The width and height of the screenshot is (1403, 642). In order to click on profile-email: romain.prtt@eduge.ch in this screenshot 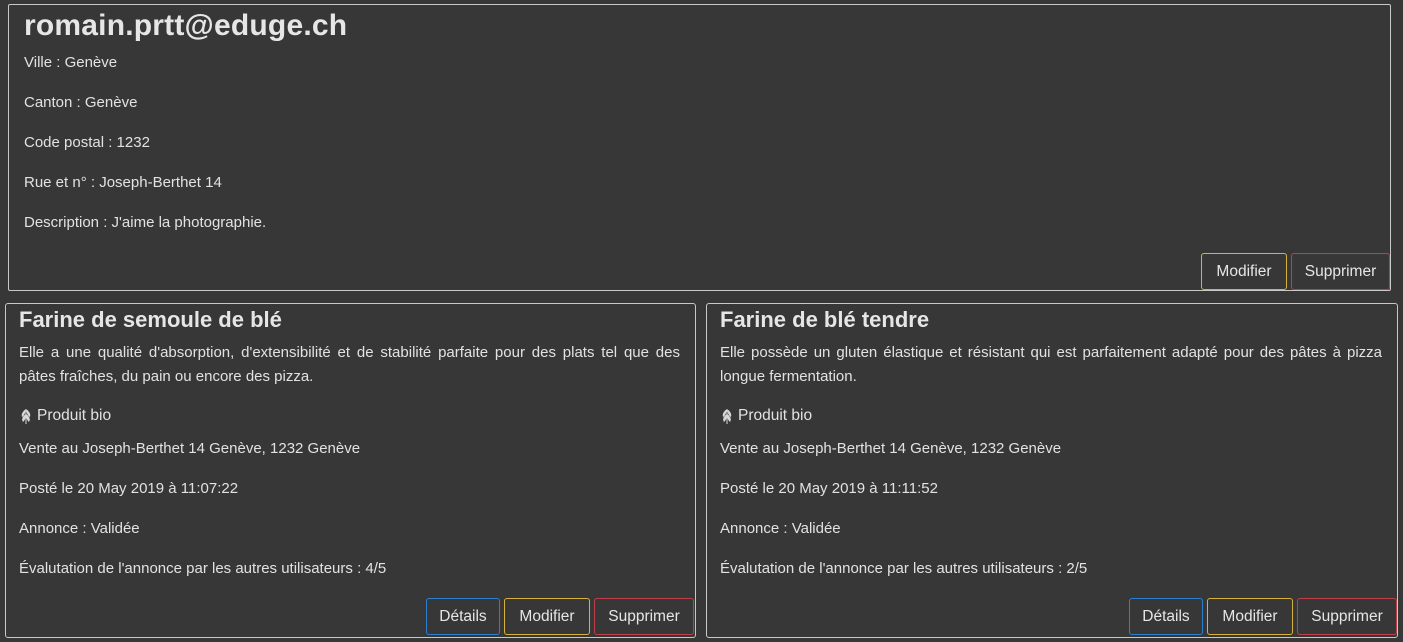, I will do `click(186, 25)`.